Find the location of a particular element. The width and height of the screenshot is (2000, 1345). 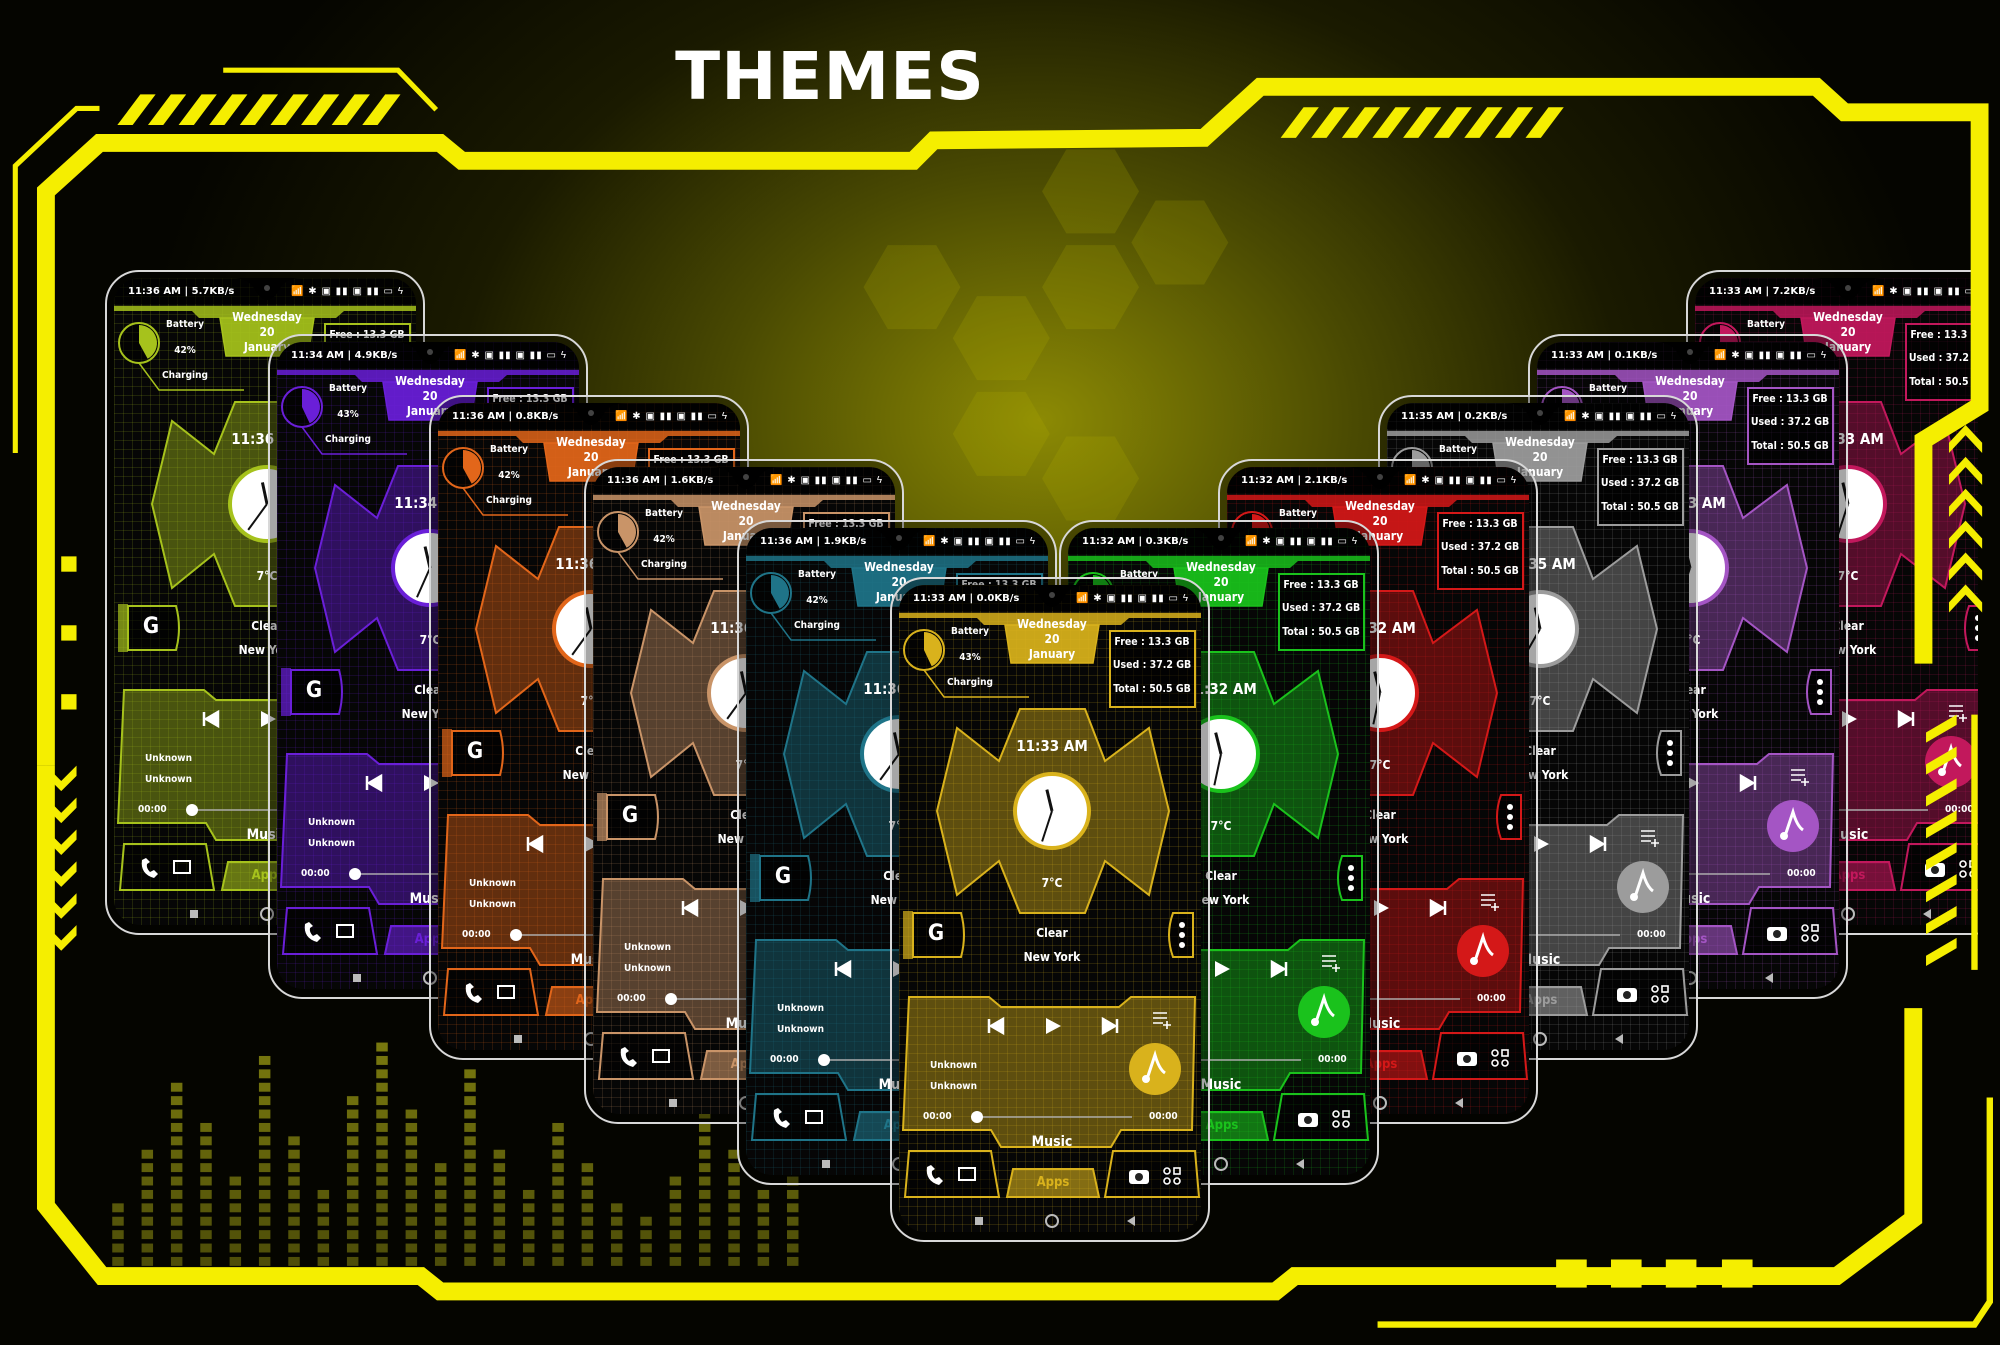

status-time: 11:34 AM | 4.9KB/s is located at coordinates (344, 355).